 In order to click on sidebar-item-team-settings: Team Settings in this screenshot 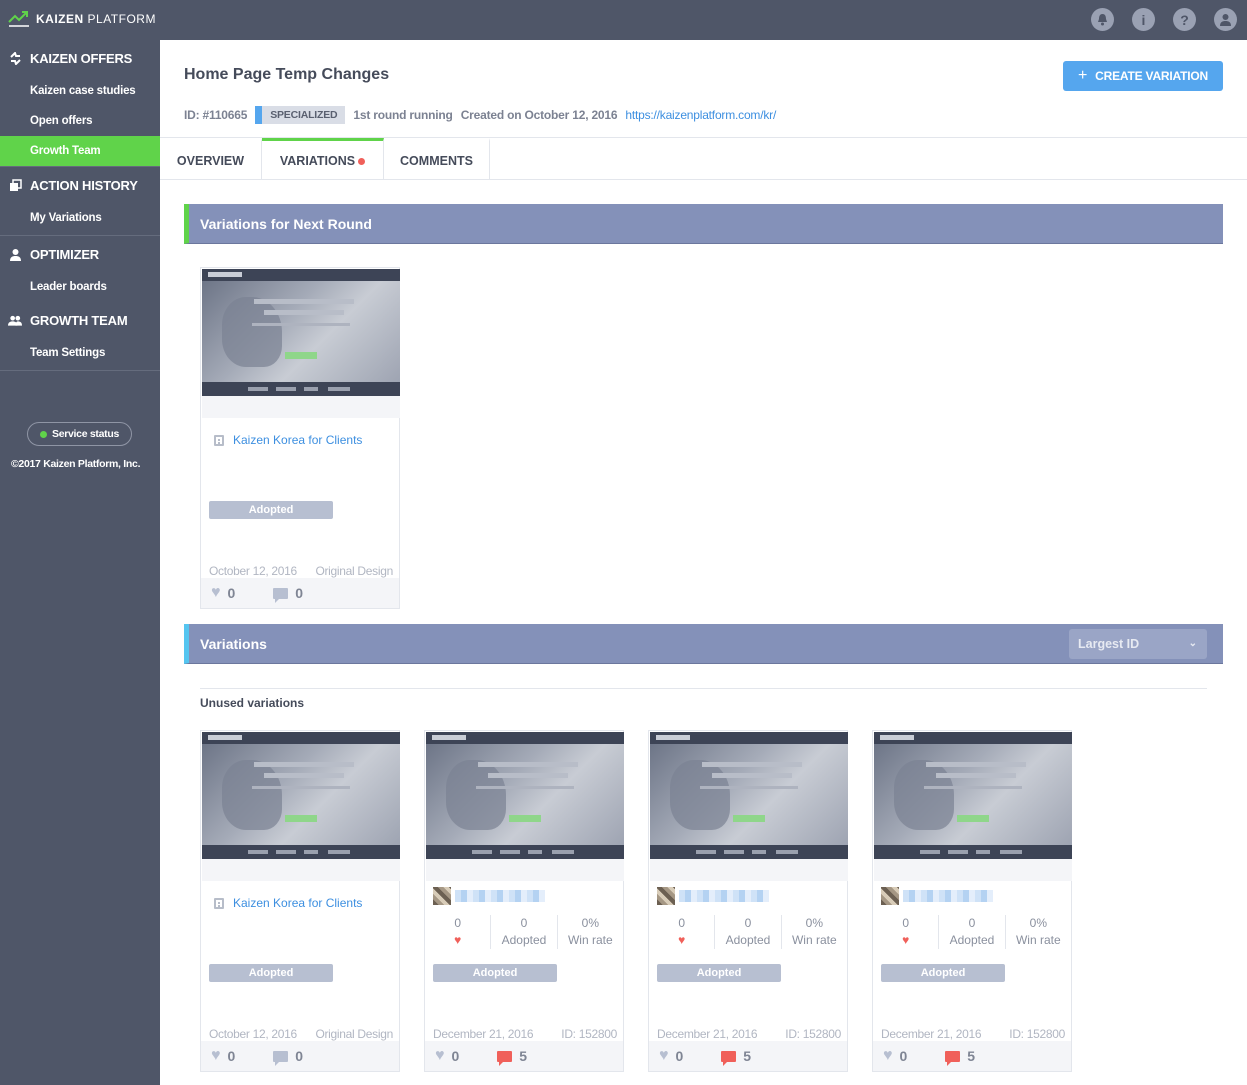, I will do `click(80, 353)`.